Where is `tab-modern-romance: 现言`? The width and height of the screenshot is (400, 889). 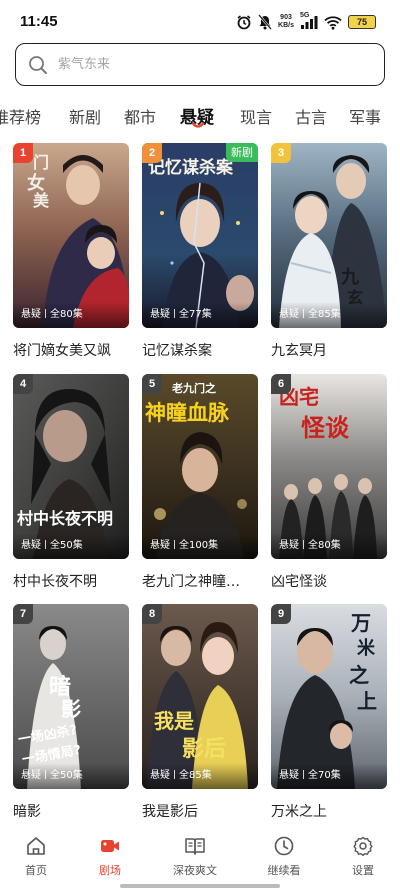
tab-modern-romance: 现言 is located at coordinates (256, 116).